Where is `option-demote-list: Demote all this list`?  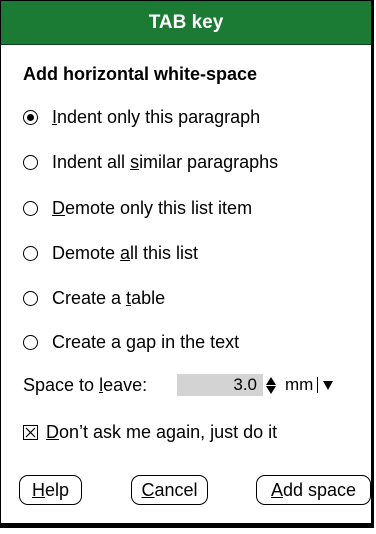 option-demote-list: Demote all this list is located at coordinates (110, 253).